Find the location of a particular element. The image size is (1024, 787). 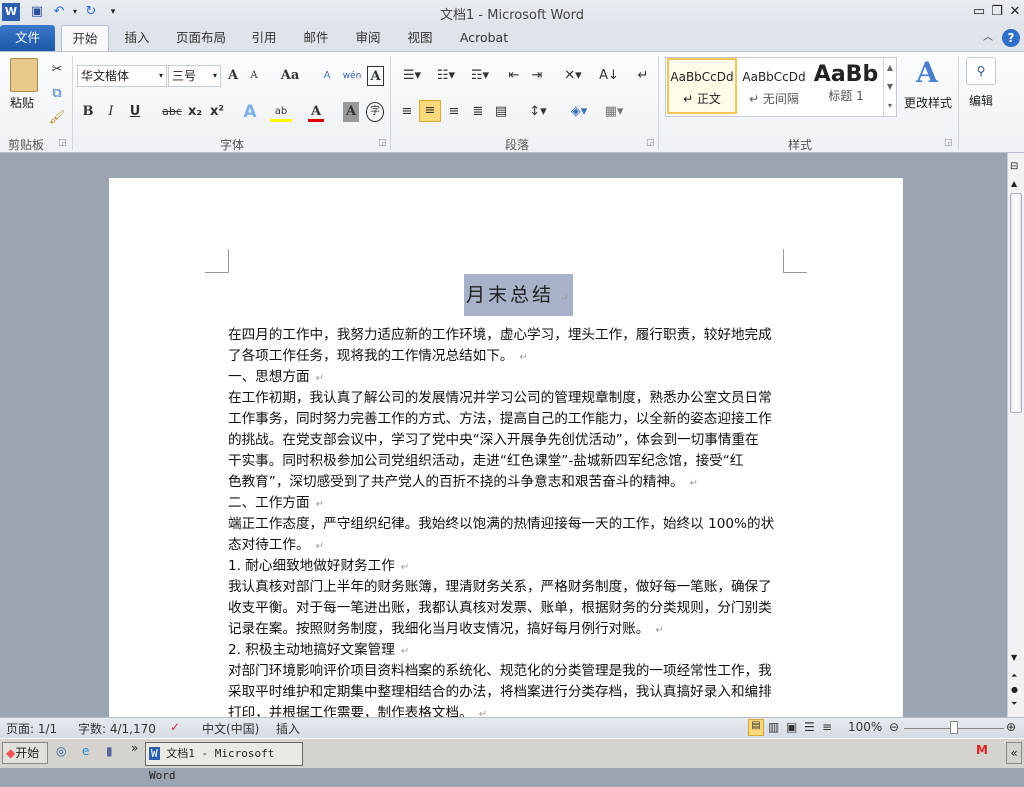

tab-insert: 插入 is located at coordinates (137, 38).